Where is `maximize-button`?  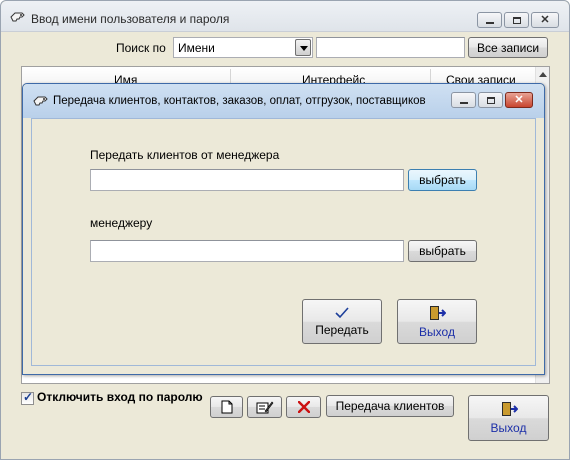
maximize-button is located at coordinates (516, 20).